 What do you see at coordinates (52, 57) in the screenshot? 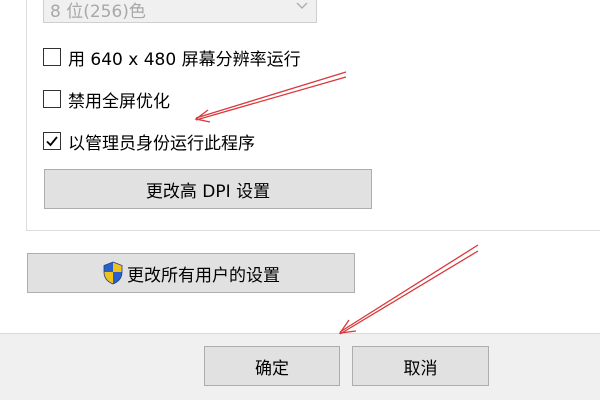
I see `checkbox-640x480` at bounding box center [52, 57].